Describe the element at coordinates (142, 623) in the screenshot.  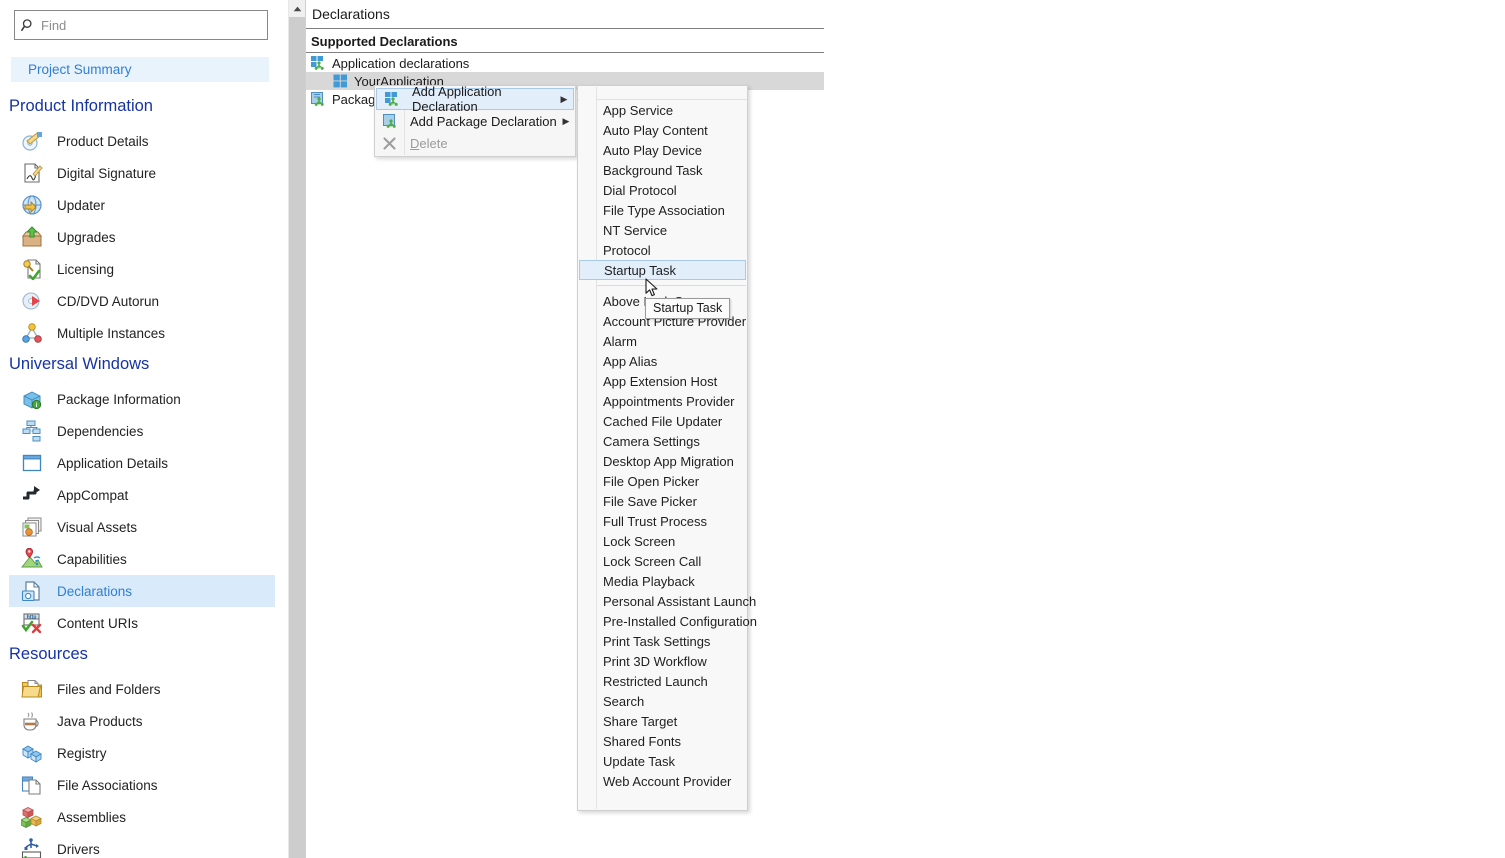
I see `sidebar-item-content-uris: http Content URIs` at that location.